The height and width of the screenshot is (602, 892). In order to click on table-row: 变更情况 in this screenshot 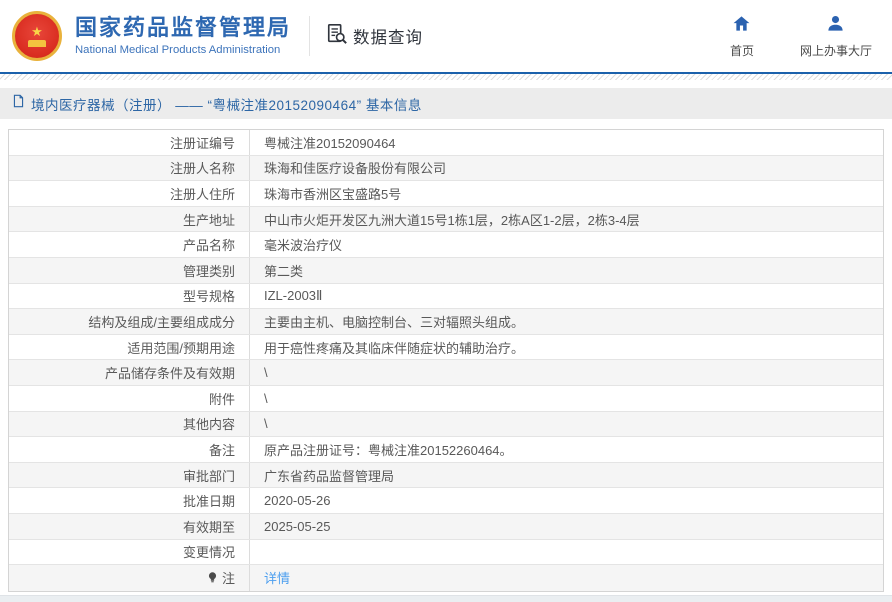, I will do `click(446, 552)`.